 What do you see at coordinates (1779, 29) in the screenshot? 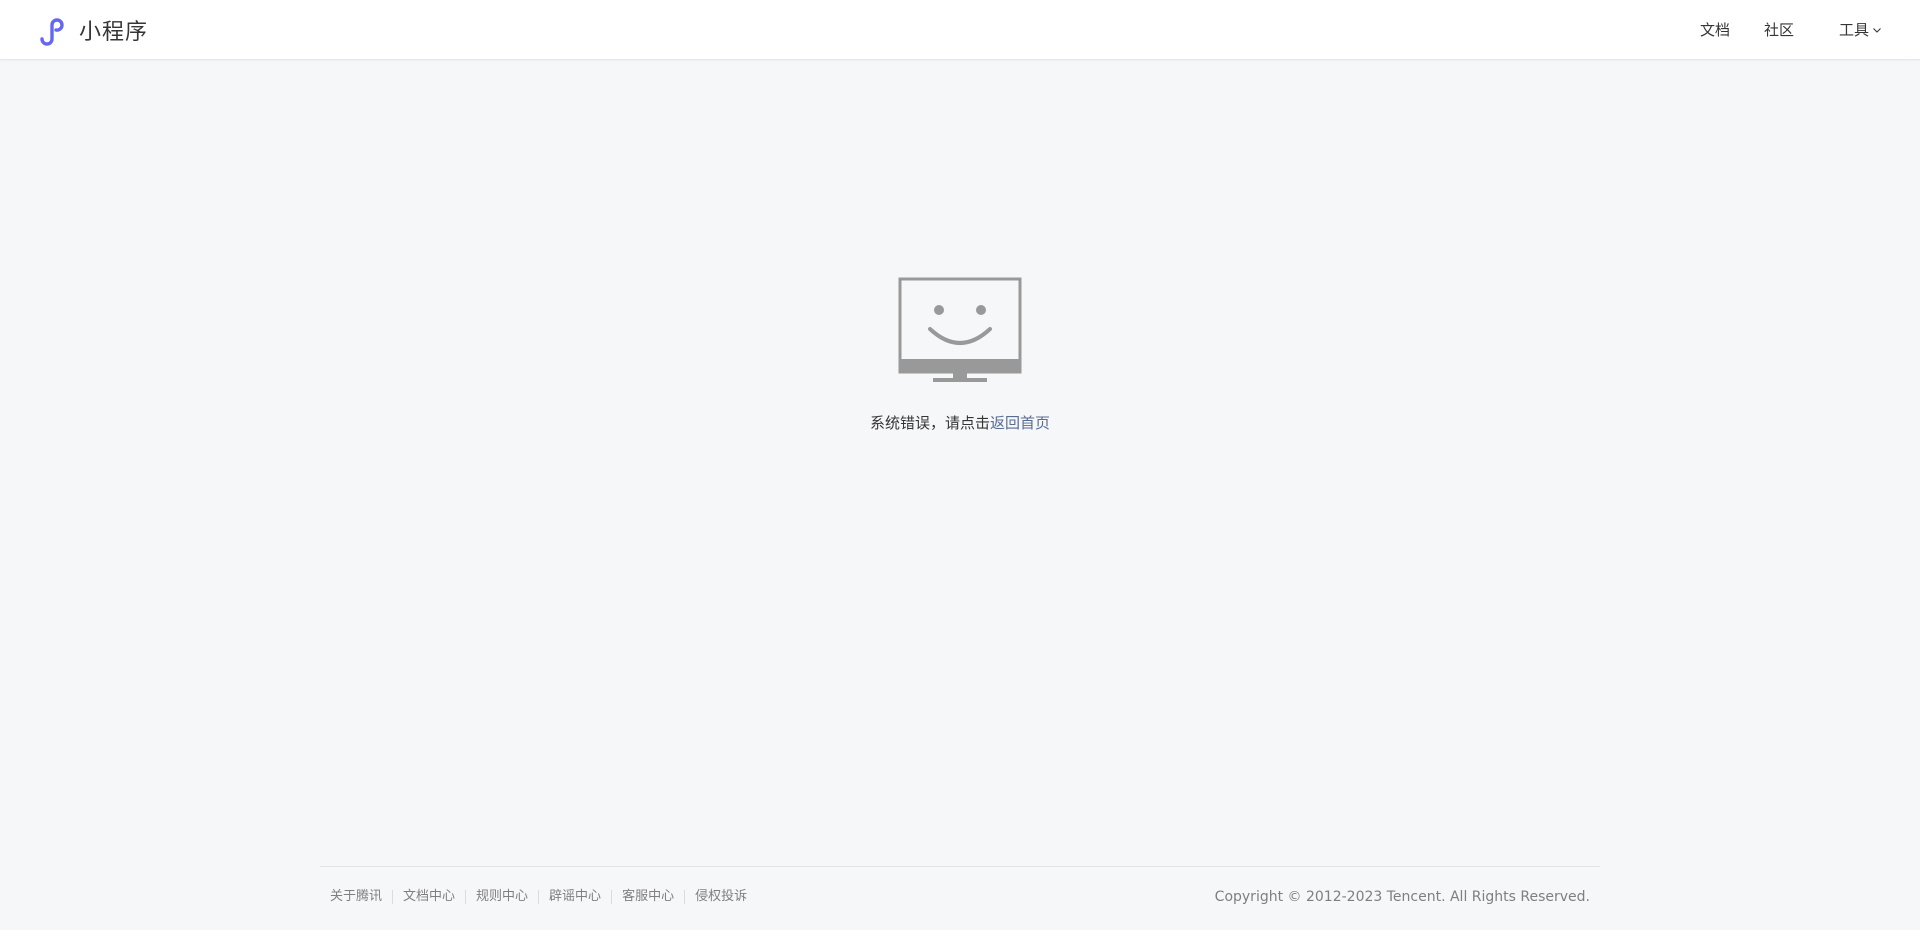
I see `nav-community: 社区` at bounding box center [1779, 29].